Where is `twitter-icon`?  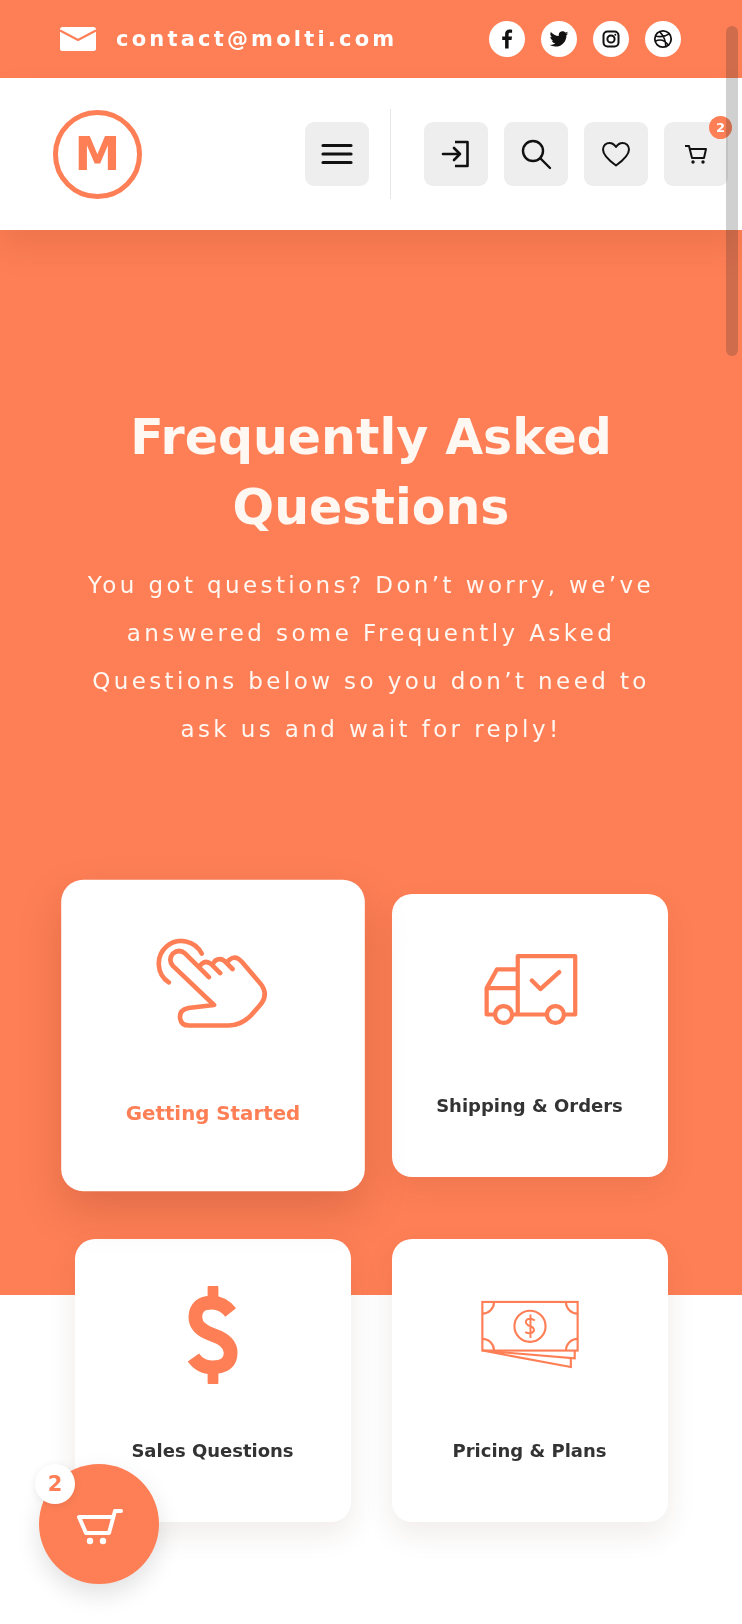 twitter-icon is located at coordinates (559, 39).